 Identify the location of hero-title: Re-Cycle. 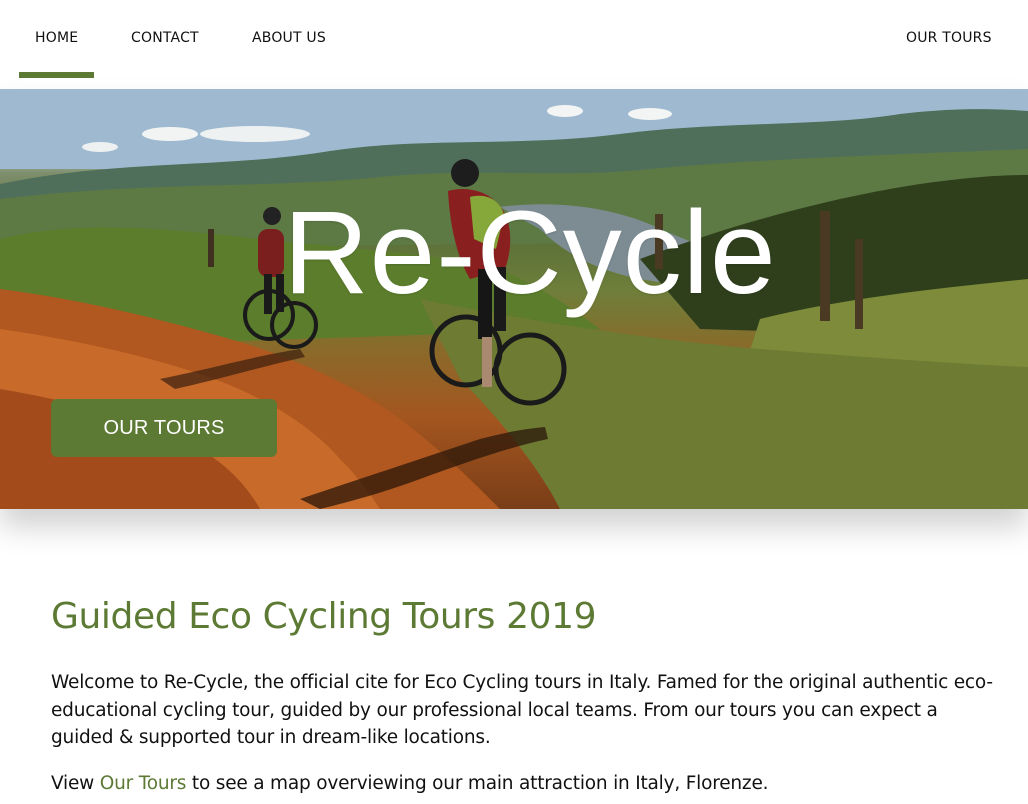
(530, 253).